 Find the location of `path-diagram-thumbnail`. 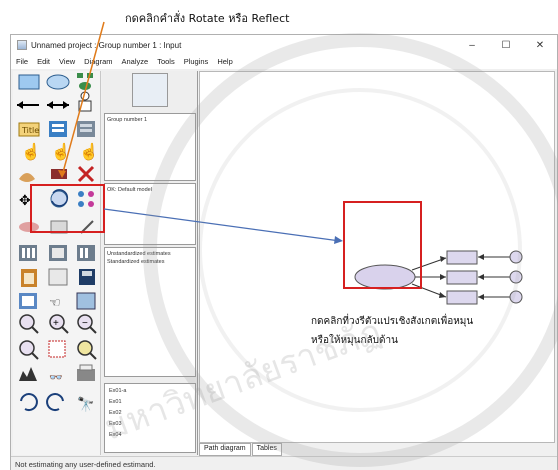

path-diagram-thumbnail is located at coordinates (150, 90).